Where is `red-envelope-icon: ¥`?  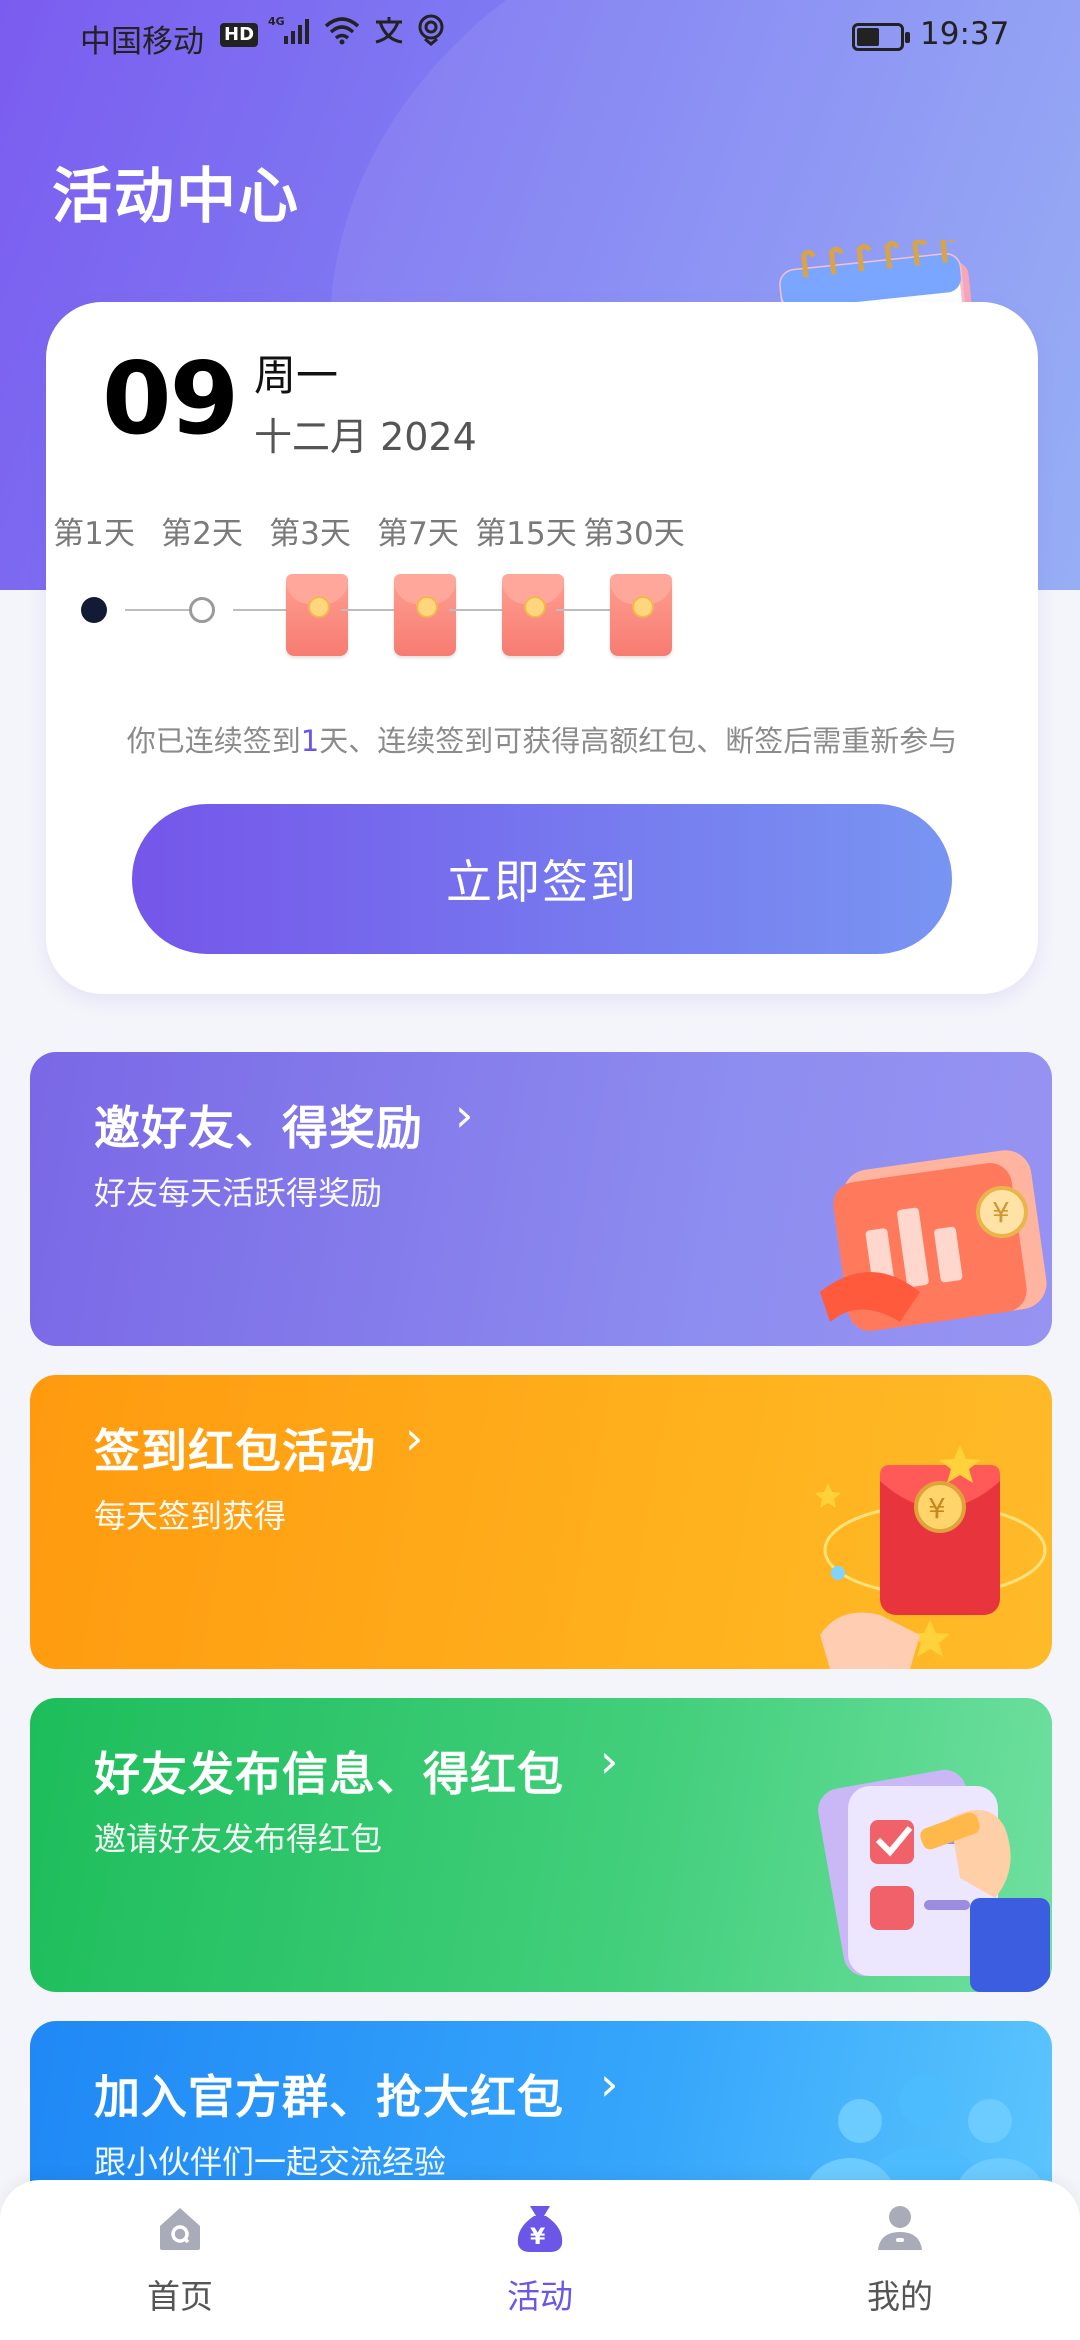 red-envelope-icon: ¥ is located at coordinates (931, 1557).